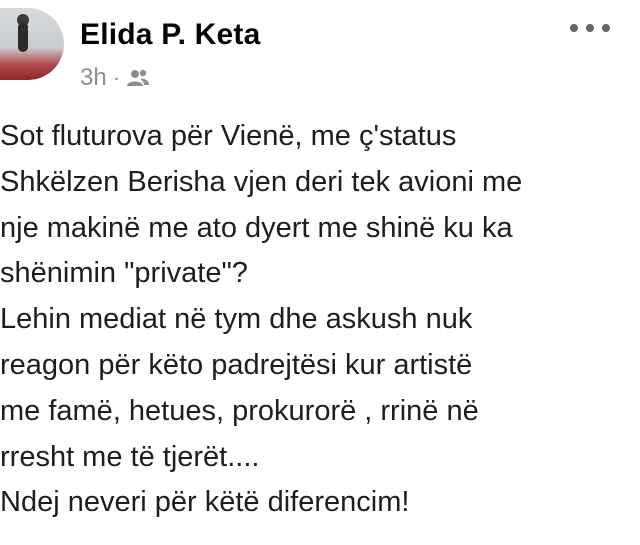  I want to click on post-text-line: shënimin "private"?, so click(124, 273).